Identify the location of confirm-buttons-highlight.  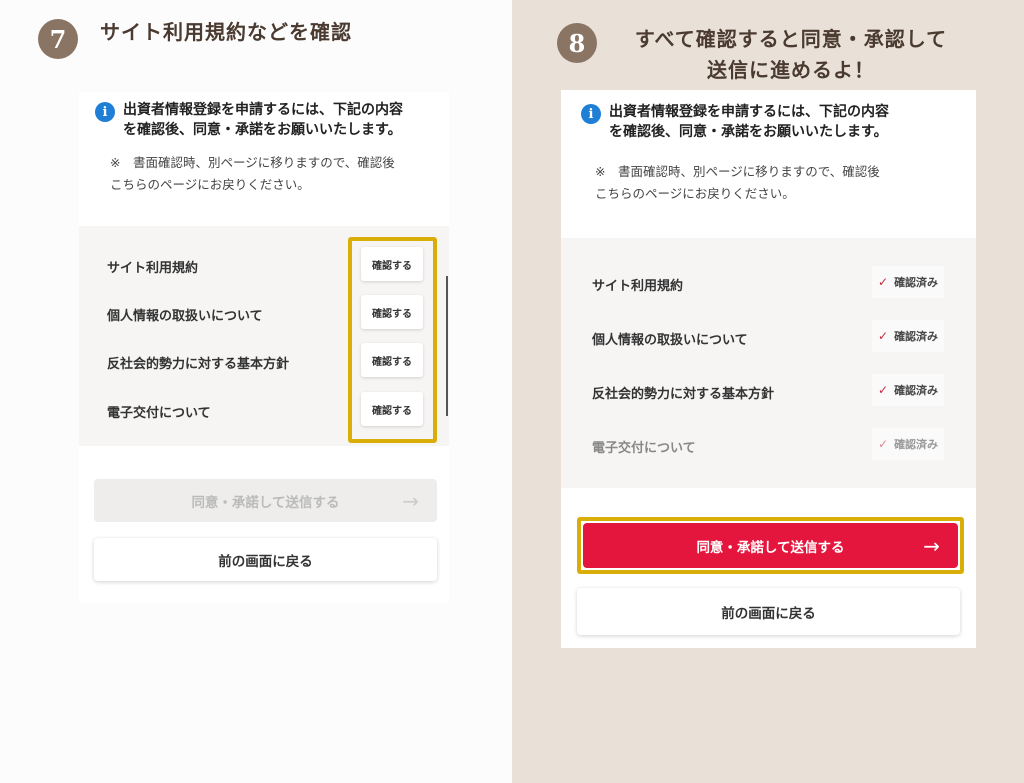
(392, 340).